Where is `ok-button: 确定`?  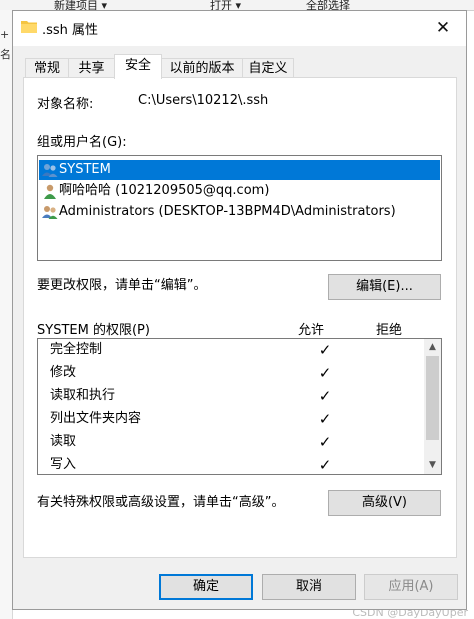
ok-button: 确定 is located at coordinates (206, 587).